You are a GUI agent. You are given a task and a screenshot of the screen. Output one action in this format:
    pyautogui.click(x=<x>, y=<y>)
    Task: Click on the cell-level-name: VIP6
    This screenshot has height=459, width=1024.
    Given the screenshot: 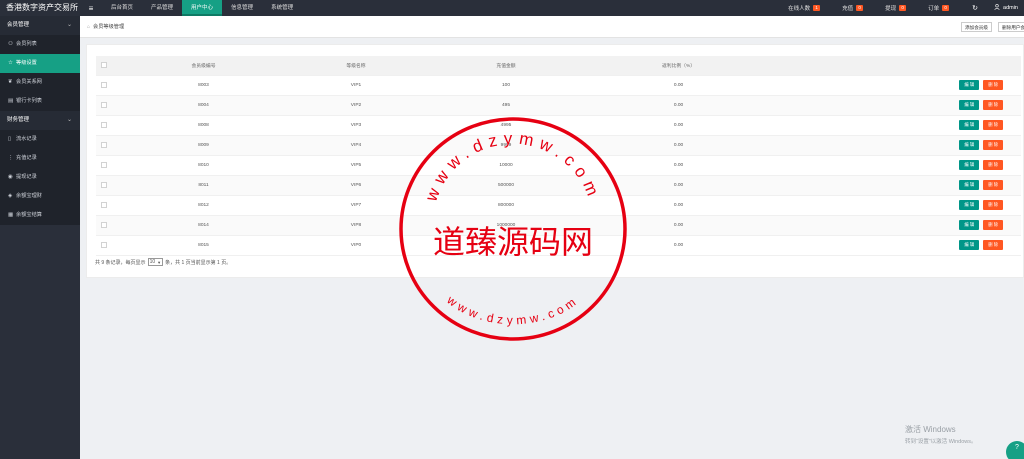 What is the action you would take?
    pyautogui.click(x=356, y=185)
    